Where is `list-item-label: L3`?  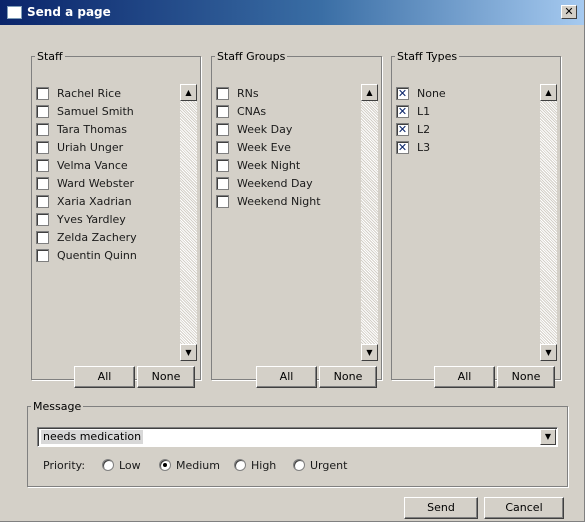 list-item-label: L3 is located at coordinates (424, 147).